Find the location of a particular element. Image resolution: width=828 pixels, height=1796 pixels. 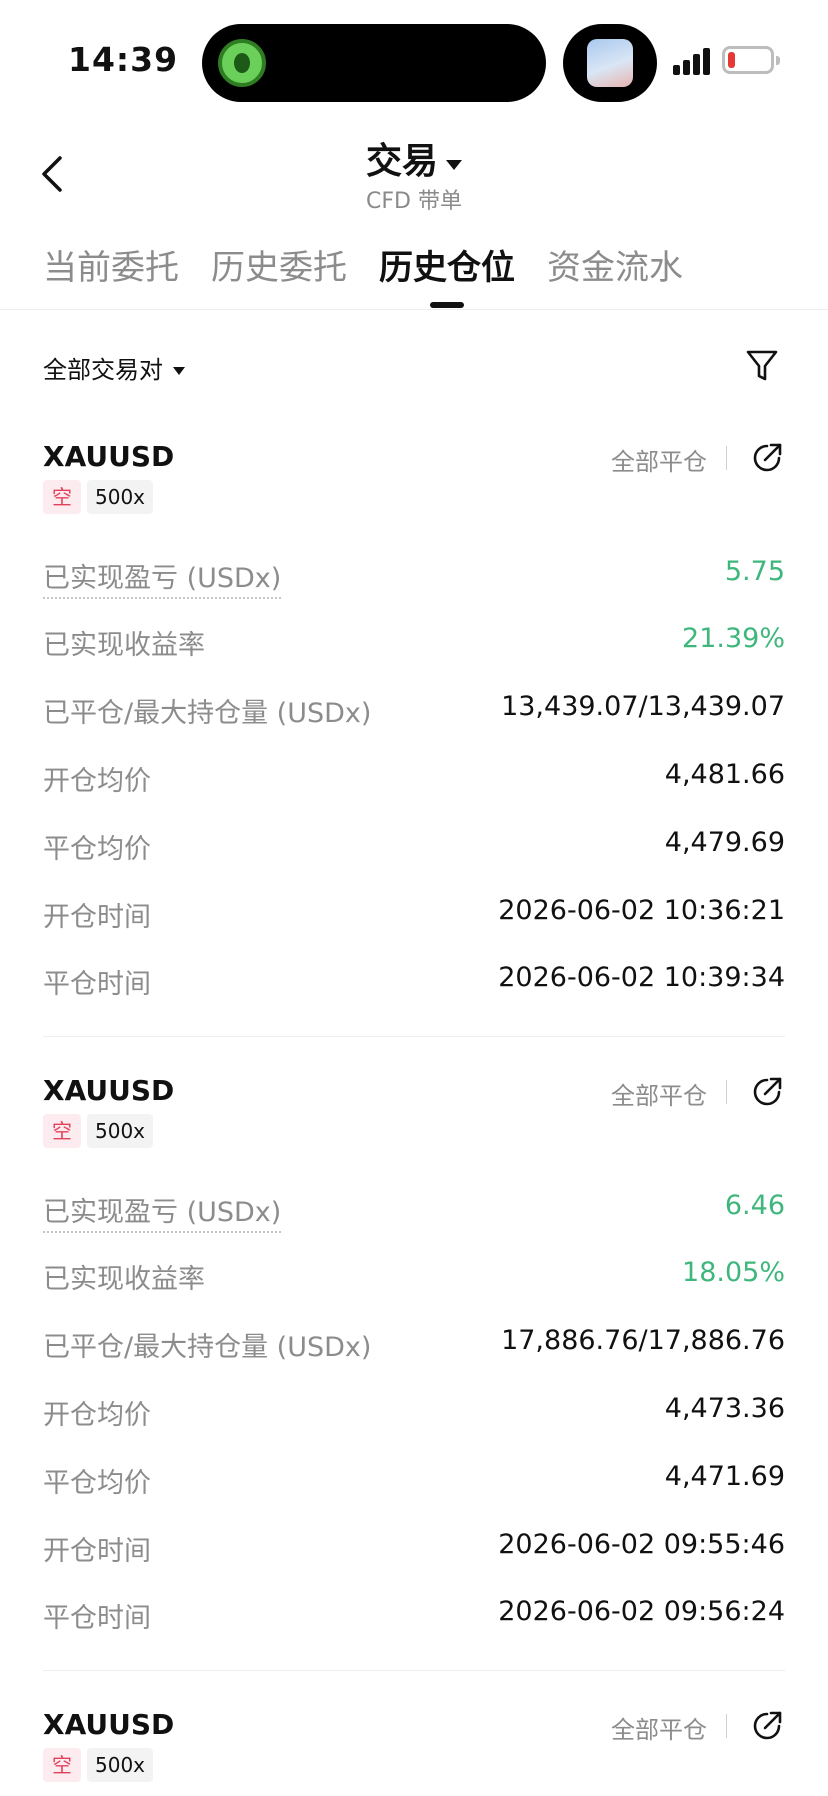

page-title: 交易 is located at coordinates (401, 161).